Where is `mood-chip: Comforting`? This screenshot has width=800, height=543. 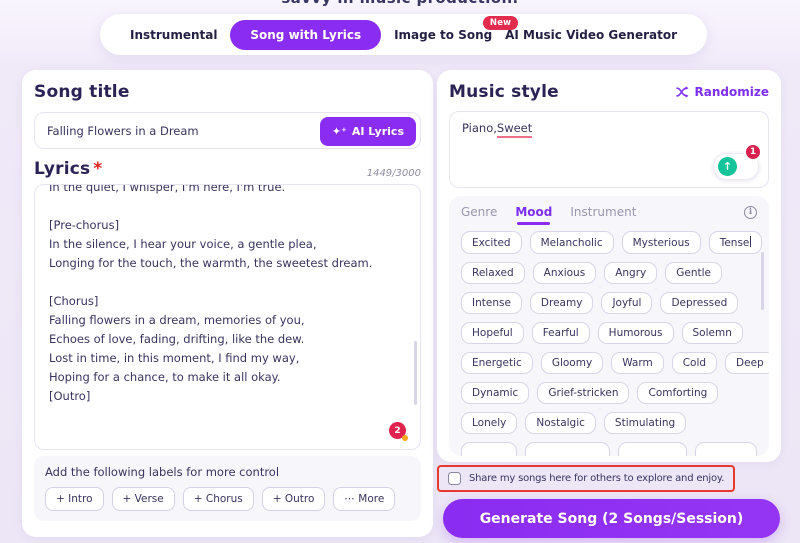
mood-chip: Comforting is located at coordinates (678, 393).